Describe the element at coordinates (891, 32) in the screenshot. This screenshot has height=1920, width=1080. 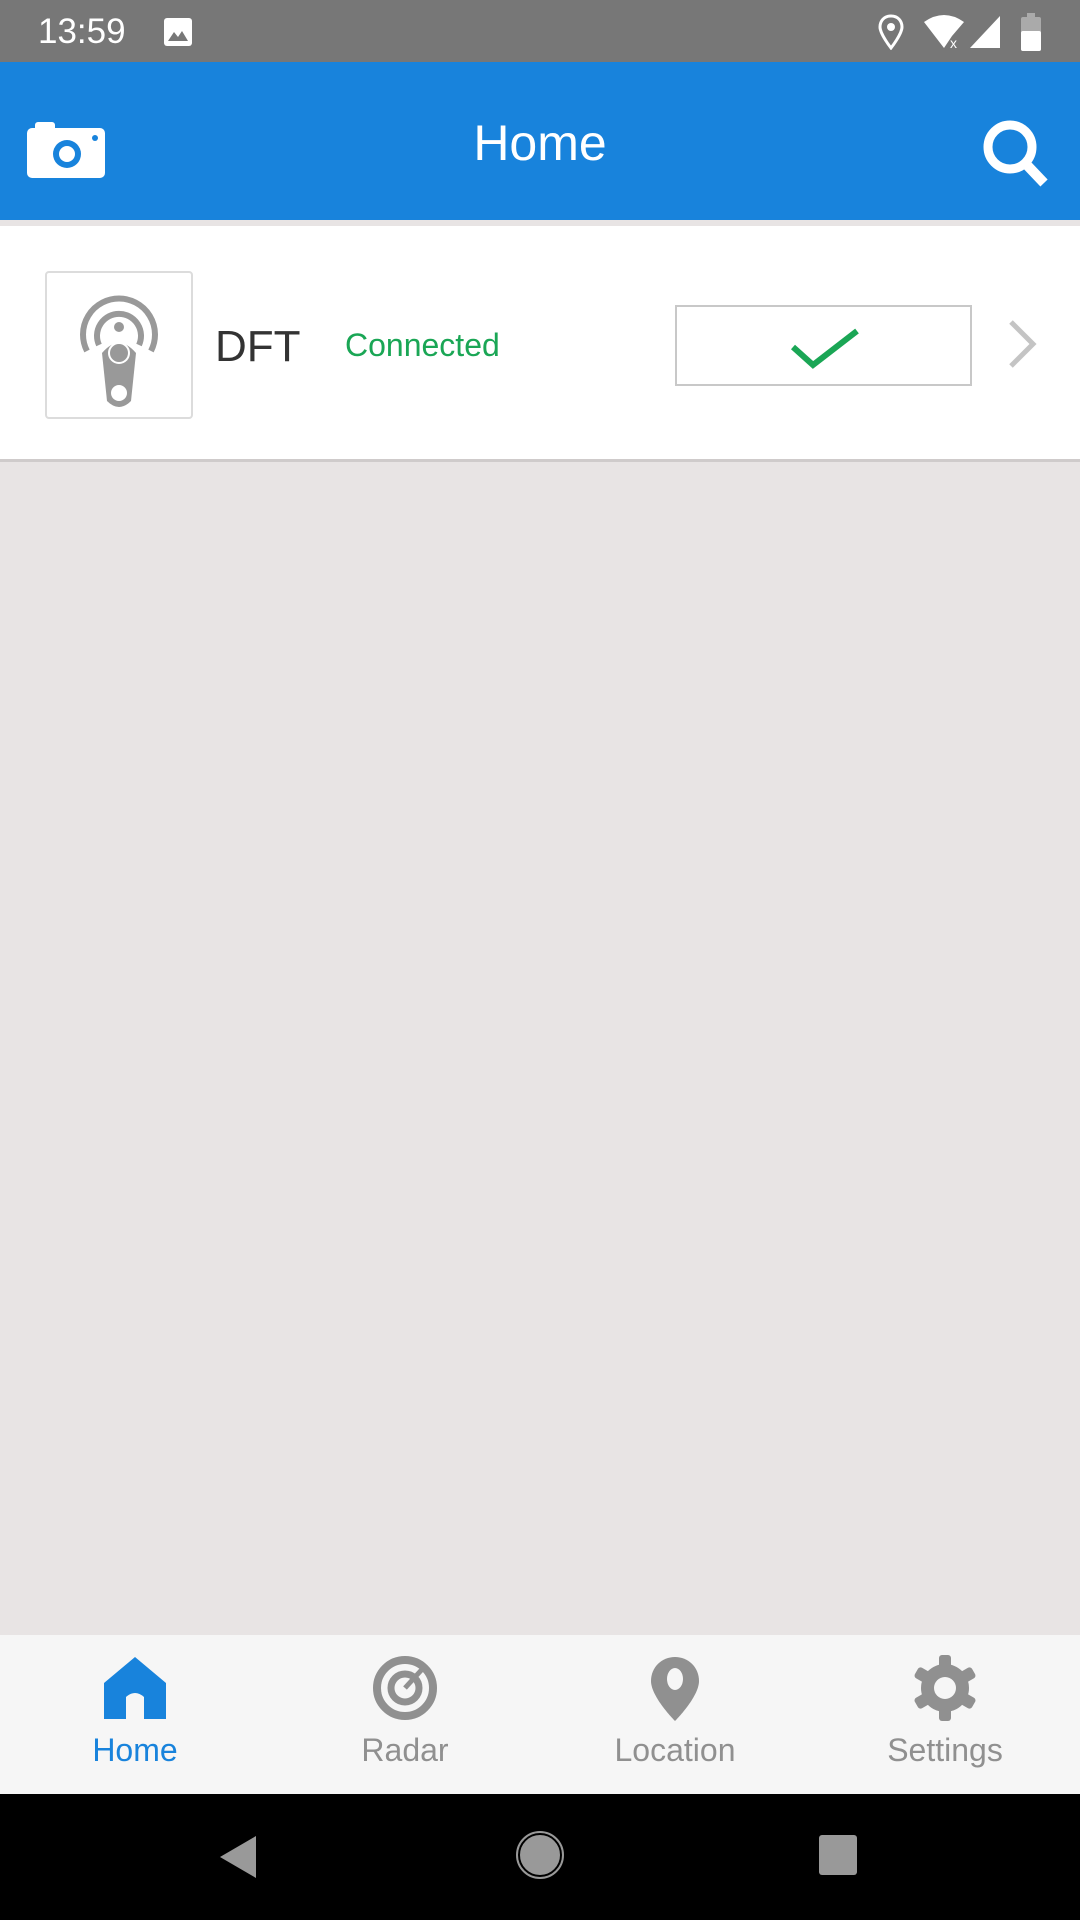
I see `location-icon` at that location.